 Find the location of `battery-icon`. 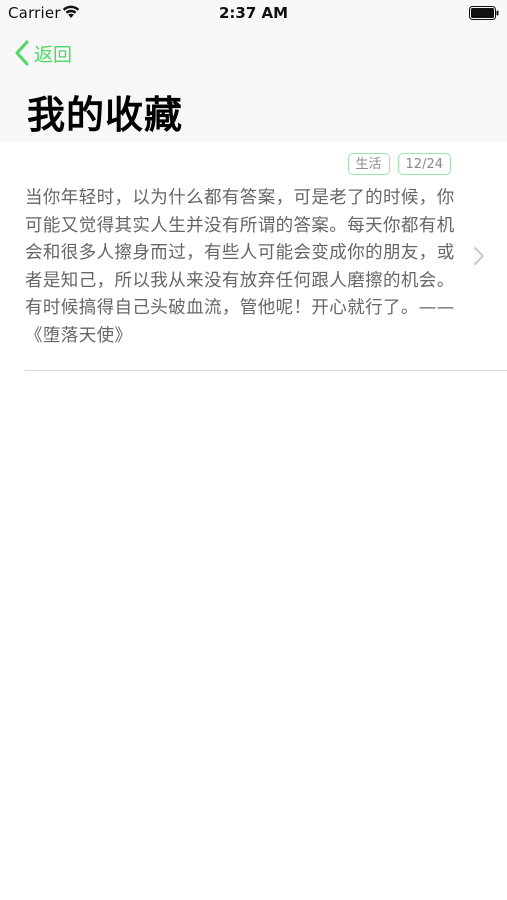

battery-icon is located at coordinates (484, 13).